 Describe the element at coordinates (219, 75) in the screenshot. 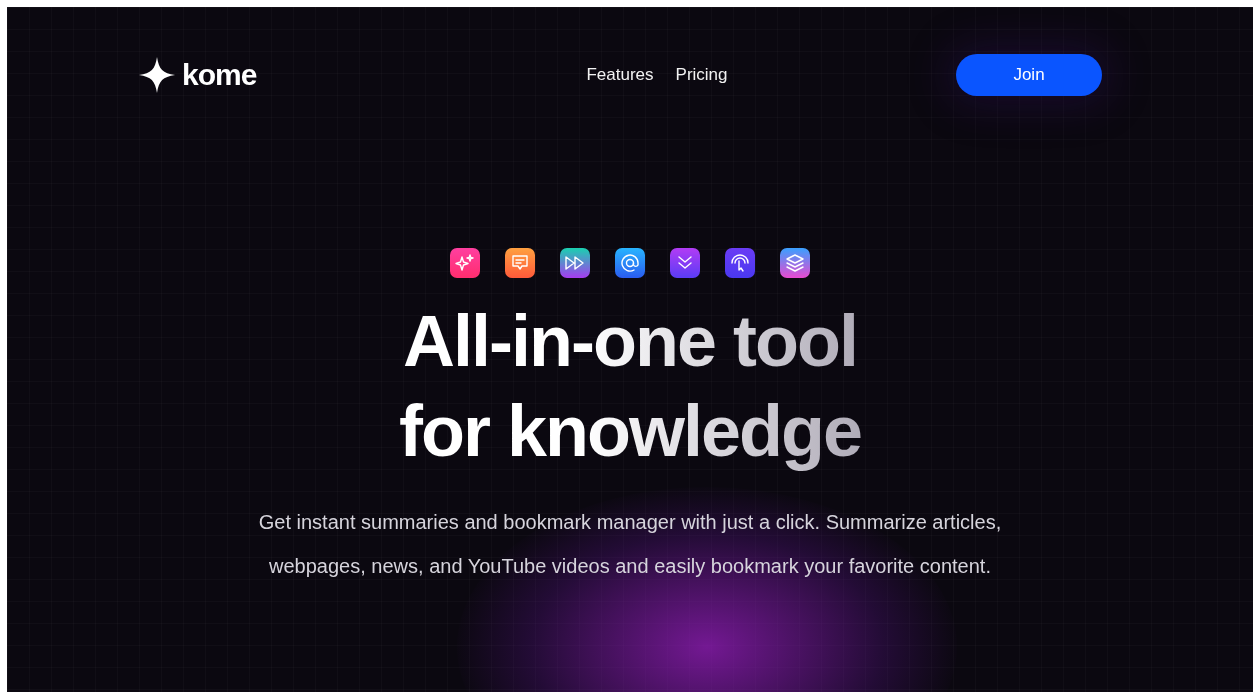

I see `brand-name: kome` at that location.